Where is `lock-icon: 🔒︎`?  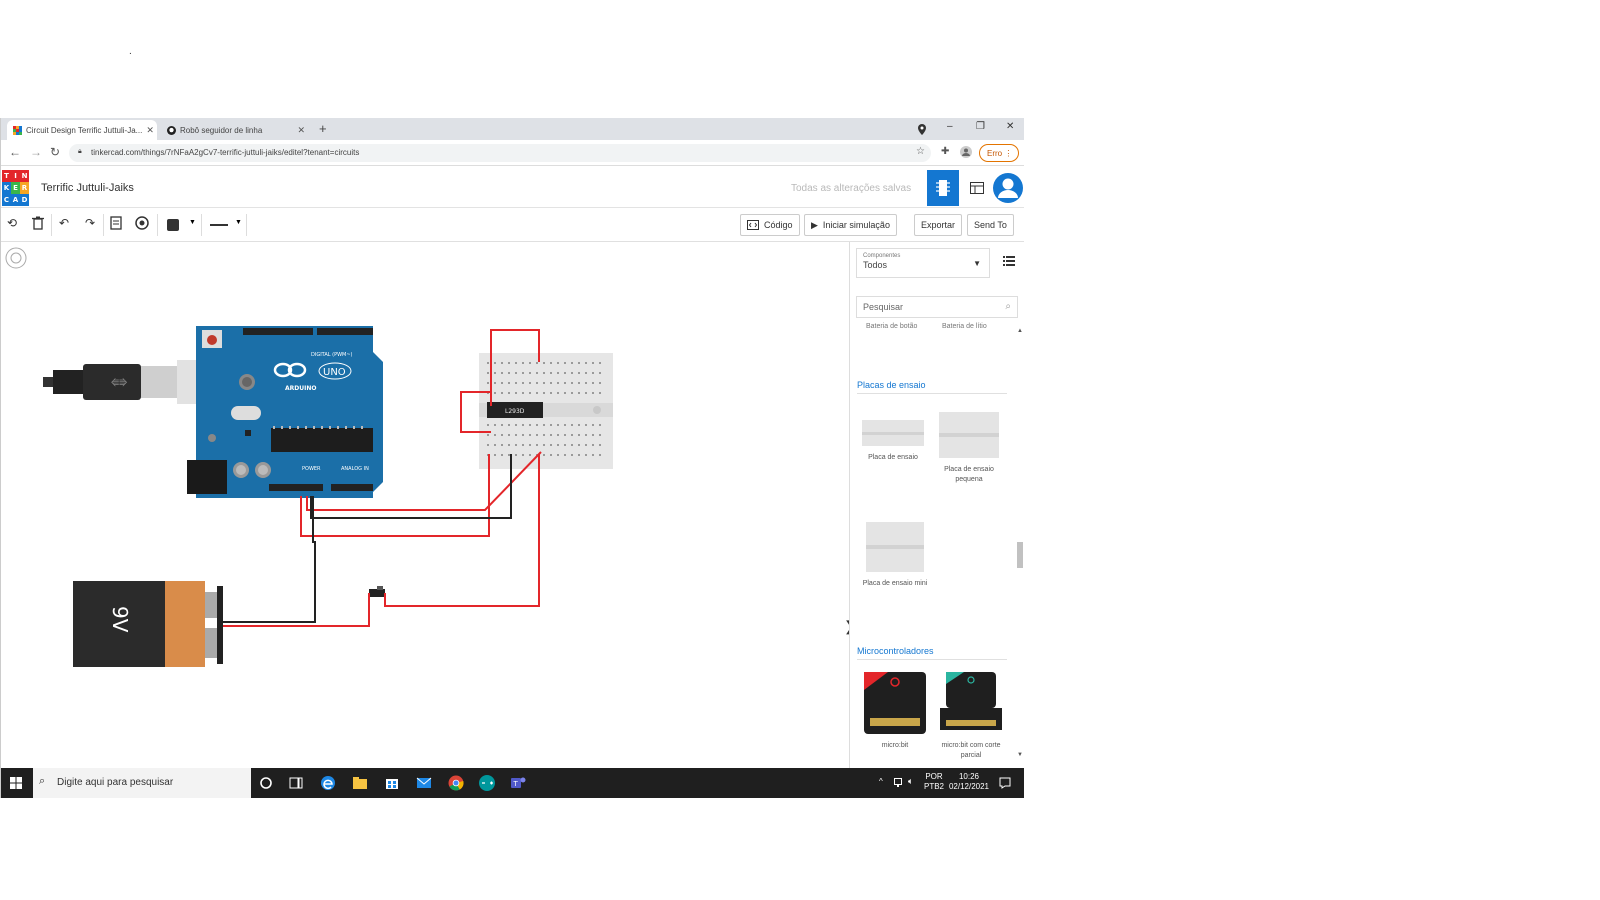 lock-icon: 🔒︎ is located at coordinates (80, 151).